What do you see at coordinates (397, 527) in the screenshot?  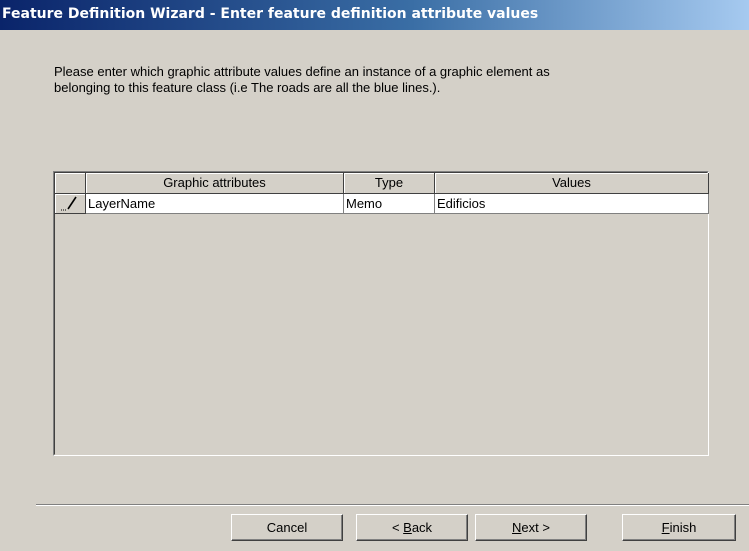 I see `back-button-prefix: <` at bounding box center [397, 527].